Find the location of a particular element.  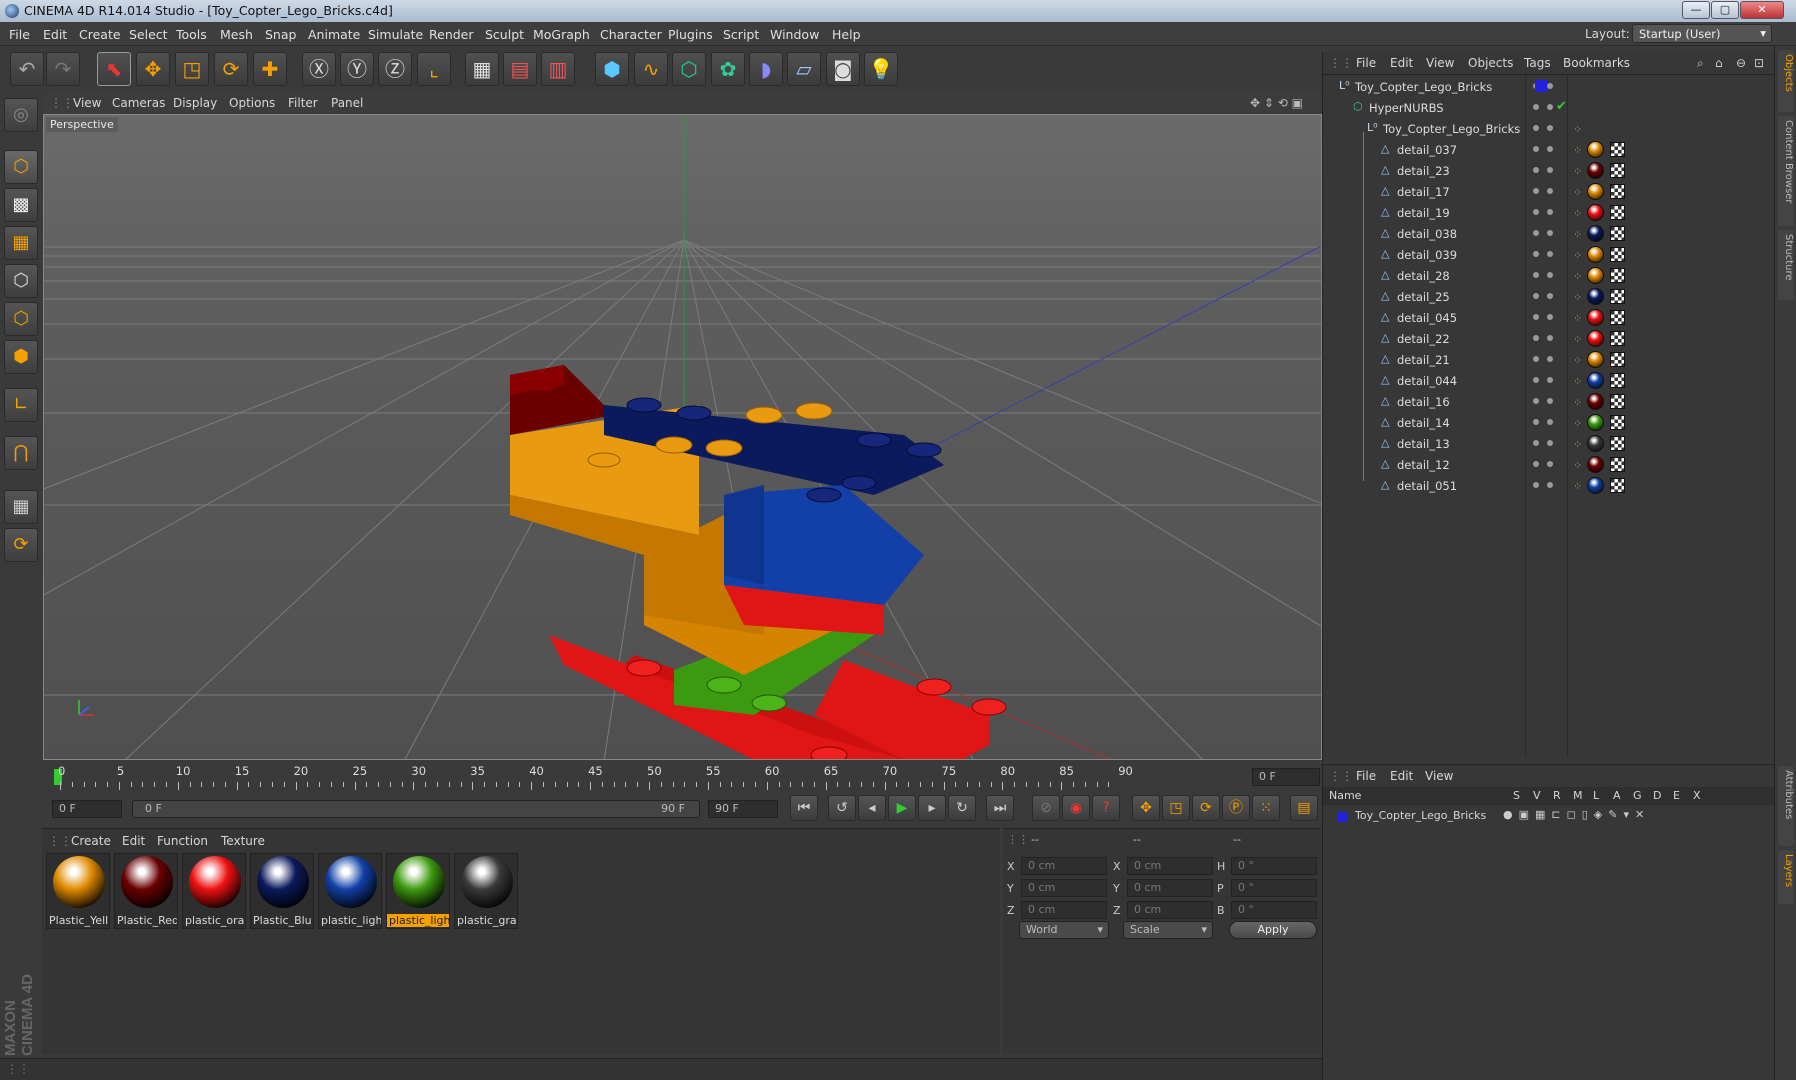

menu-sculpt: Sculpt is located at coordinates (504, 34).